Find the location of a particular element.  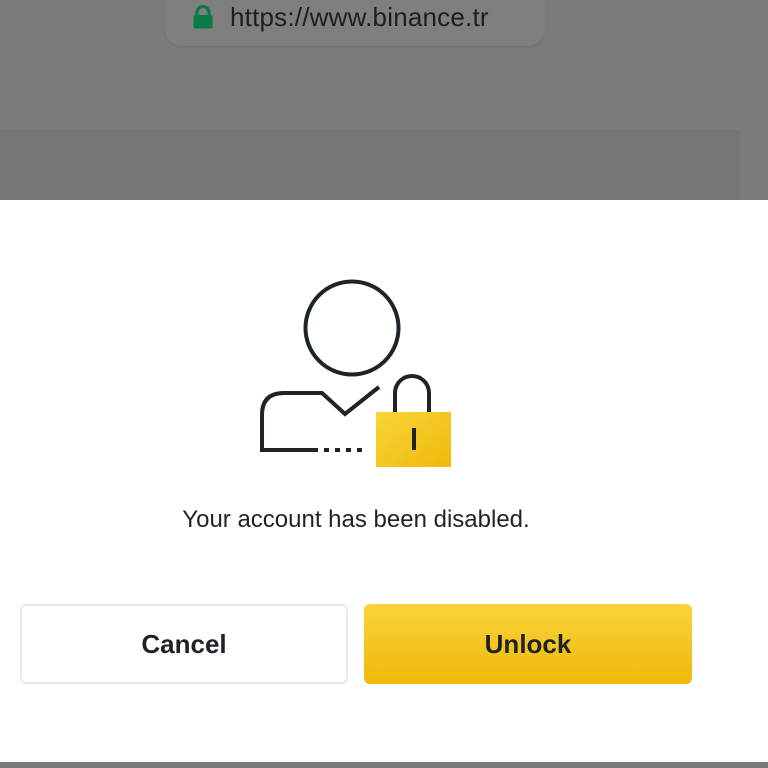

cancel-button: Cancel is located at coordinates (184, 644).